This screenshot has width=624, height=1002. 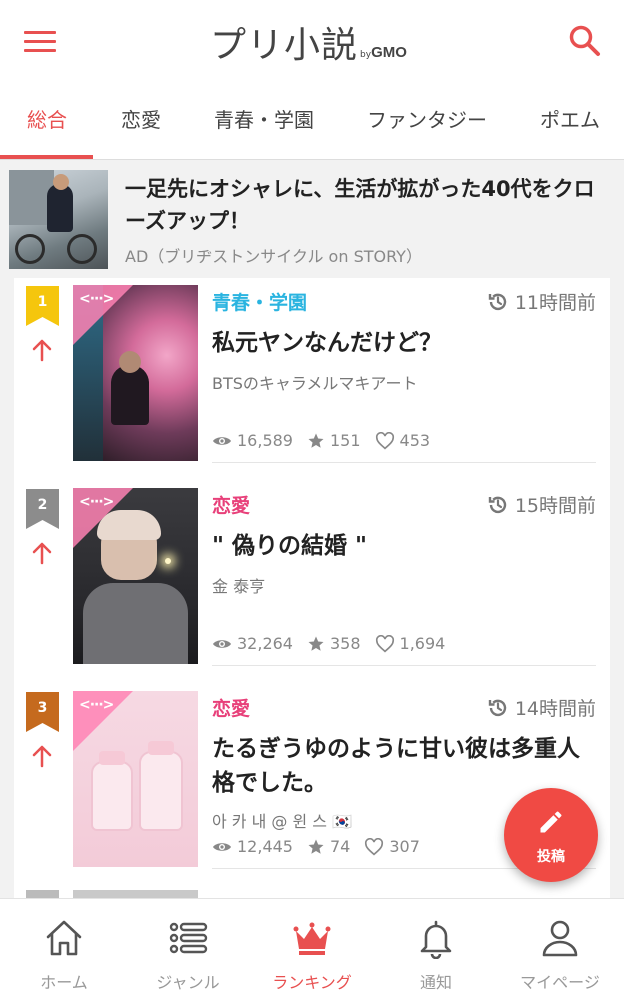 I want to click on author-name: 金 泰亨, so click(x=238, y=585).